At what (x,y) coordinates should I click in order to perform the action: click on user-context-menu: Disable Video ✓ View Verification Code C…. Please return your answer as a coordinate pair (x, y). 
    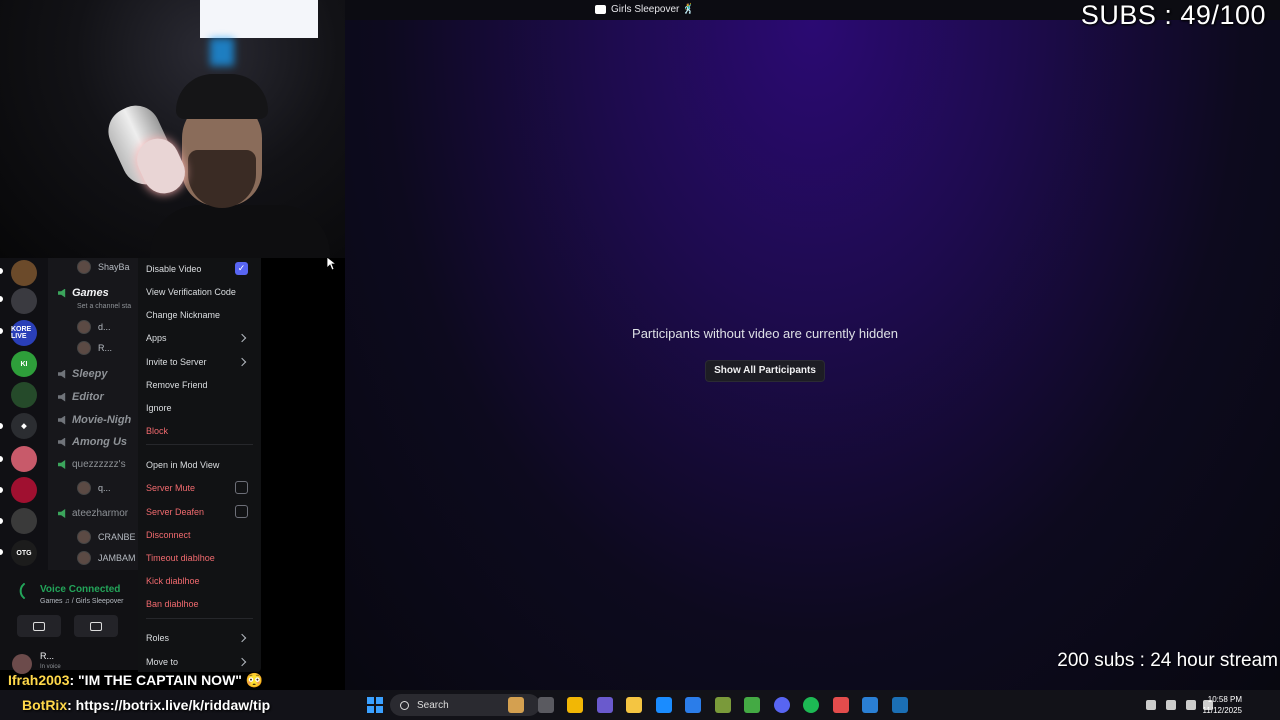
    Looking at the image, I should click on (199, 465).